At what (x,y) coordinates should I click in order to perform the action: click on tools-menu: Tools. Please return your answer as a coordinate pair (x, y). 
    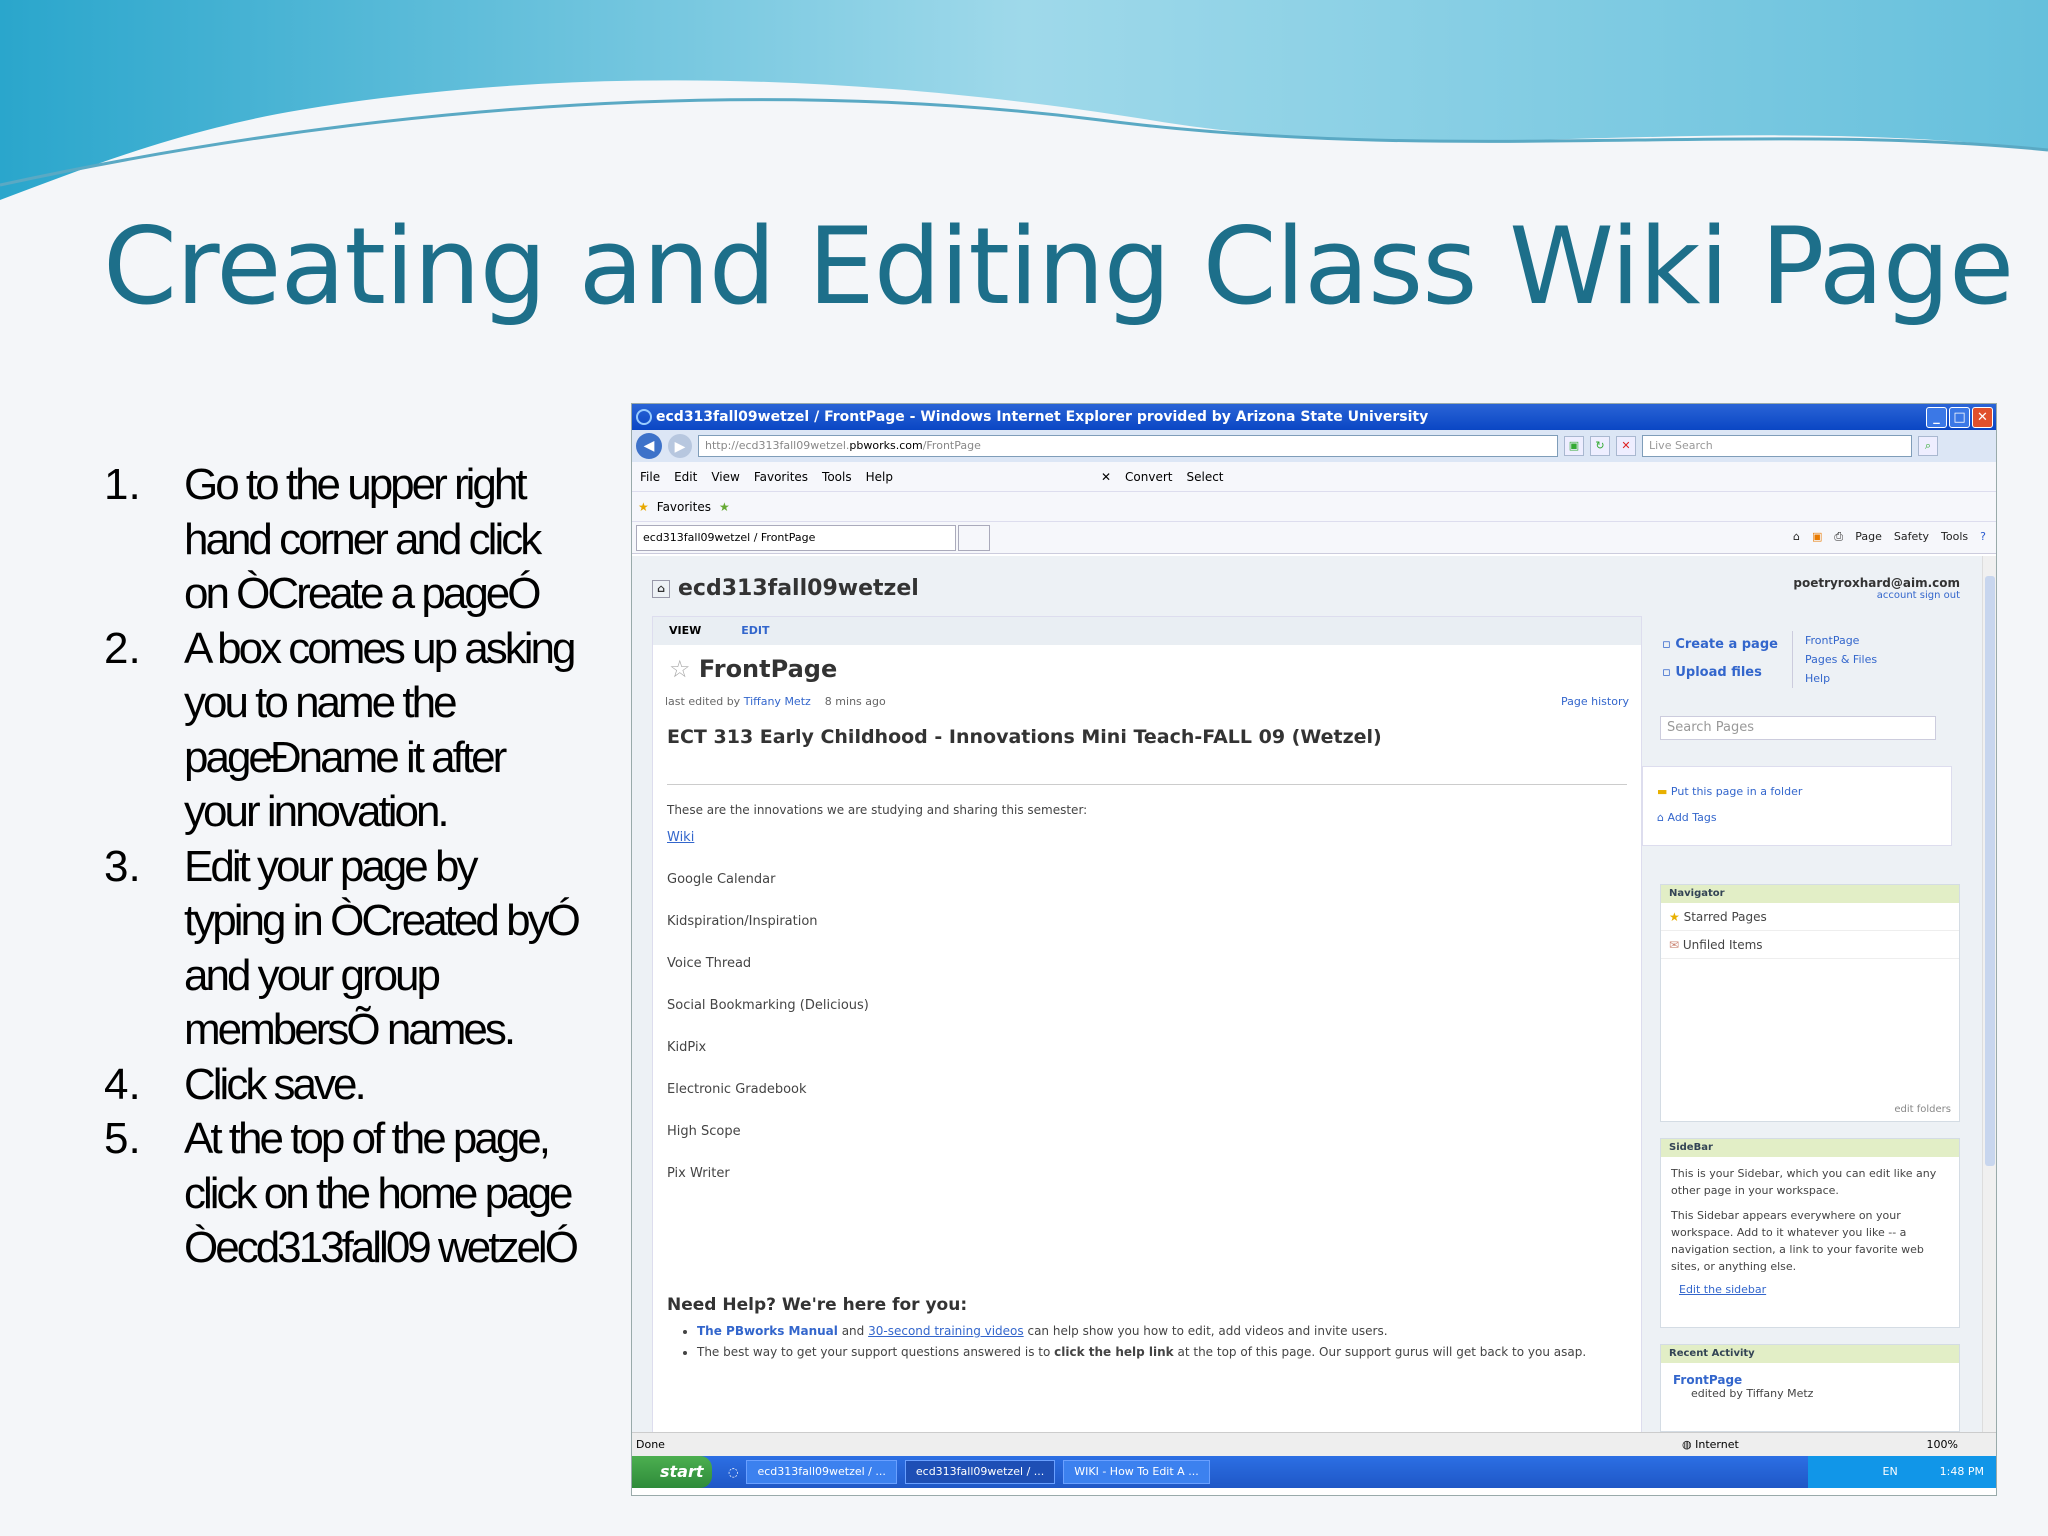
    Looking at the image, I should click on (1954, 537).